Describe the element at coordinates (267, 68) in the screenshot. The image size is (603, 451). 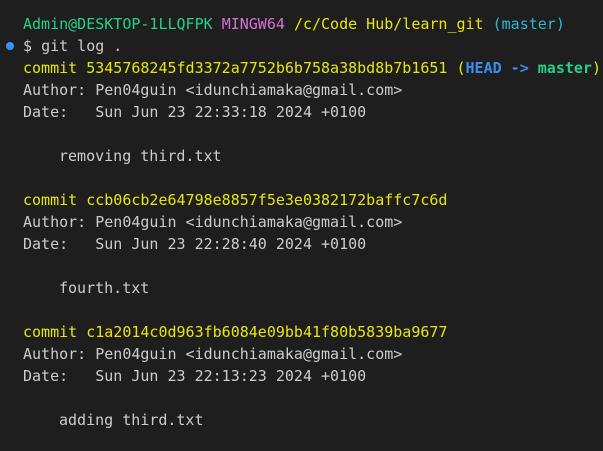
I see `commit-hash: 5345768245fd3372a7752b6b758a38bd8b7b1651` at that location.